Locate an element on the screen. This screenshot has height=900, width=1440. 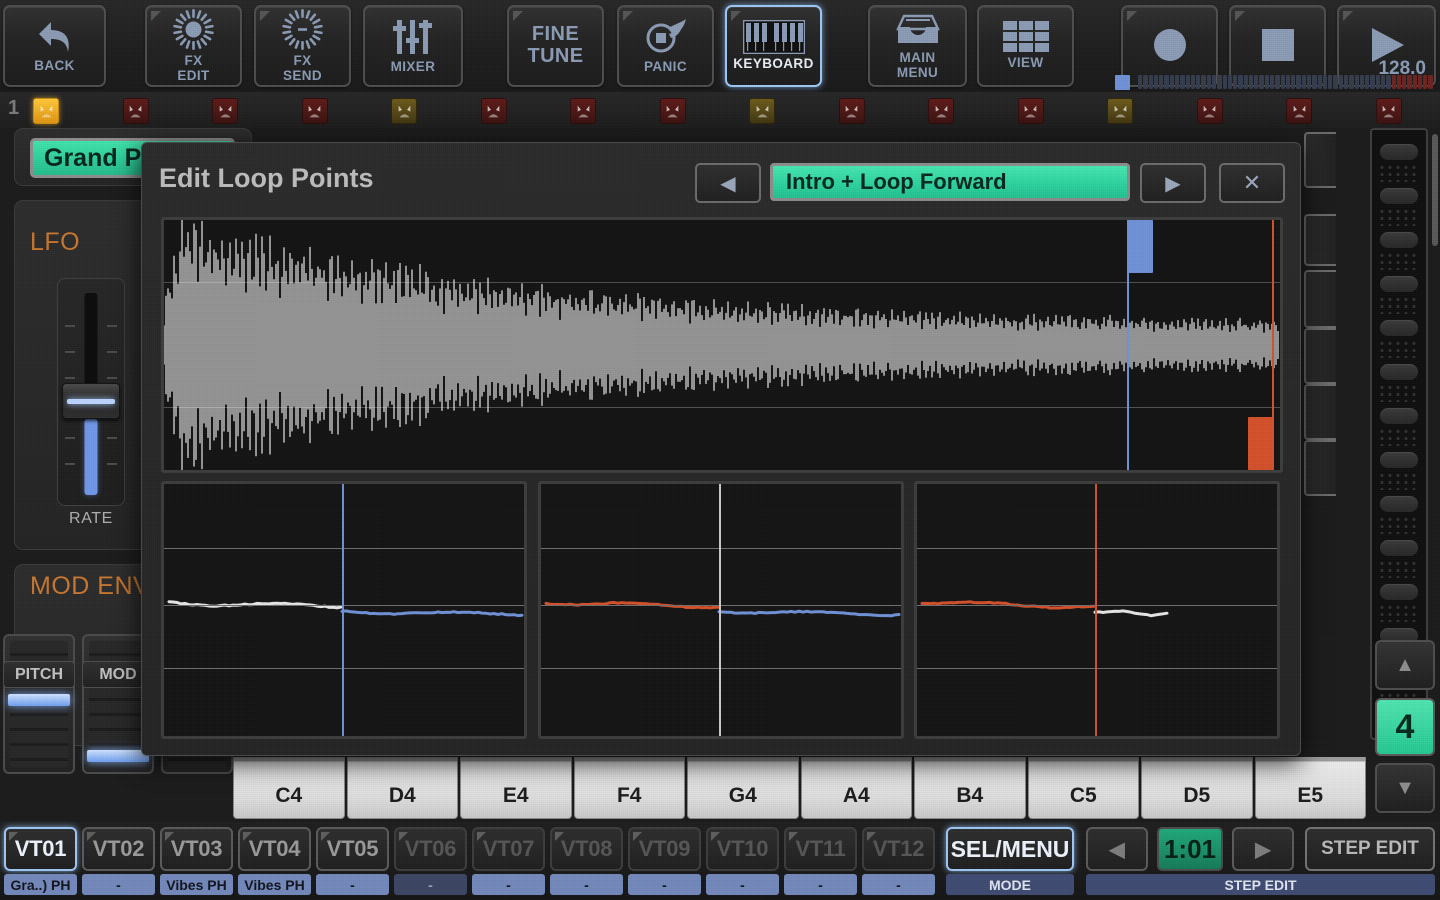
piano-key-C5: C5 is located at coordinates (1083, 788).